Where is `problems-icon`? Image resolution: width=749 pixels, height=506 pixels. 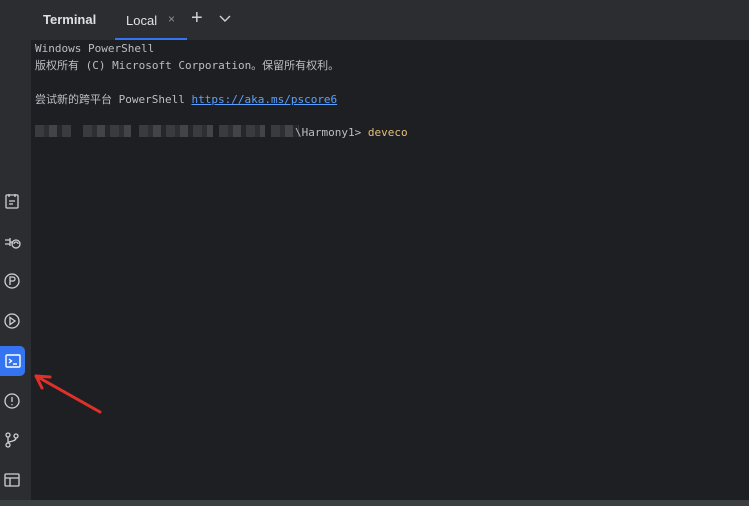 problems-icon is located at coordinates (12, 401).